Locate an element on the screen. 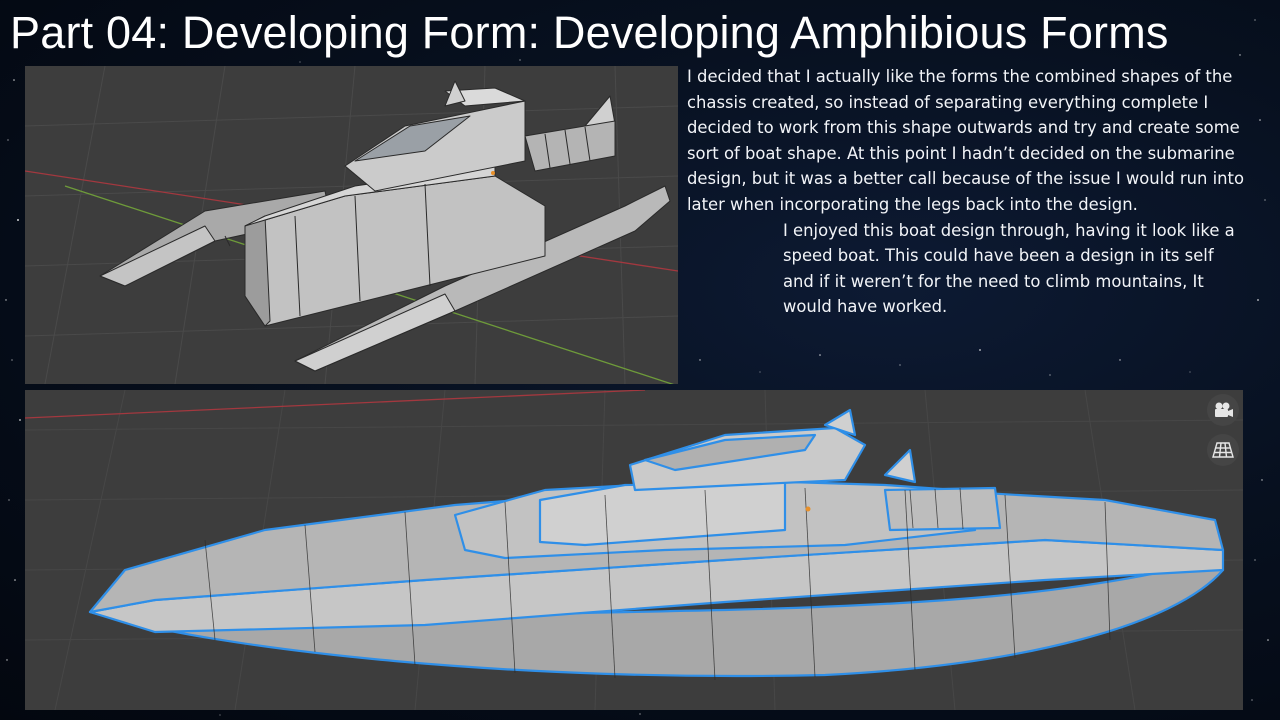 This screenshot has width=1280, height=720. camera-view-button is located at coordinates (1223, 410).